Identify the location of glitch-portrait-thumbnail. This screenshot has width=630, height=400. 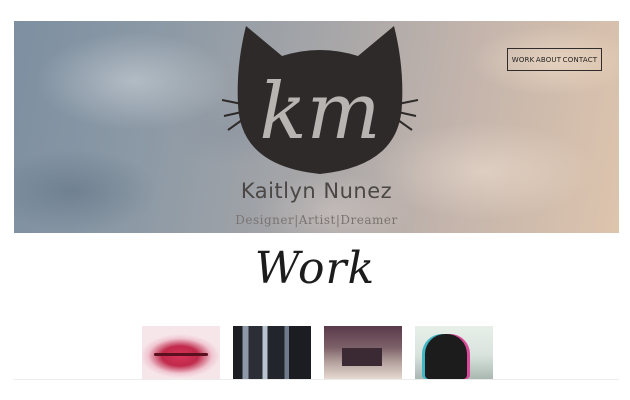
(454, 352).